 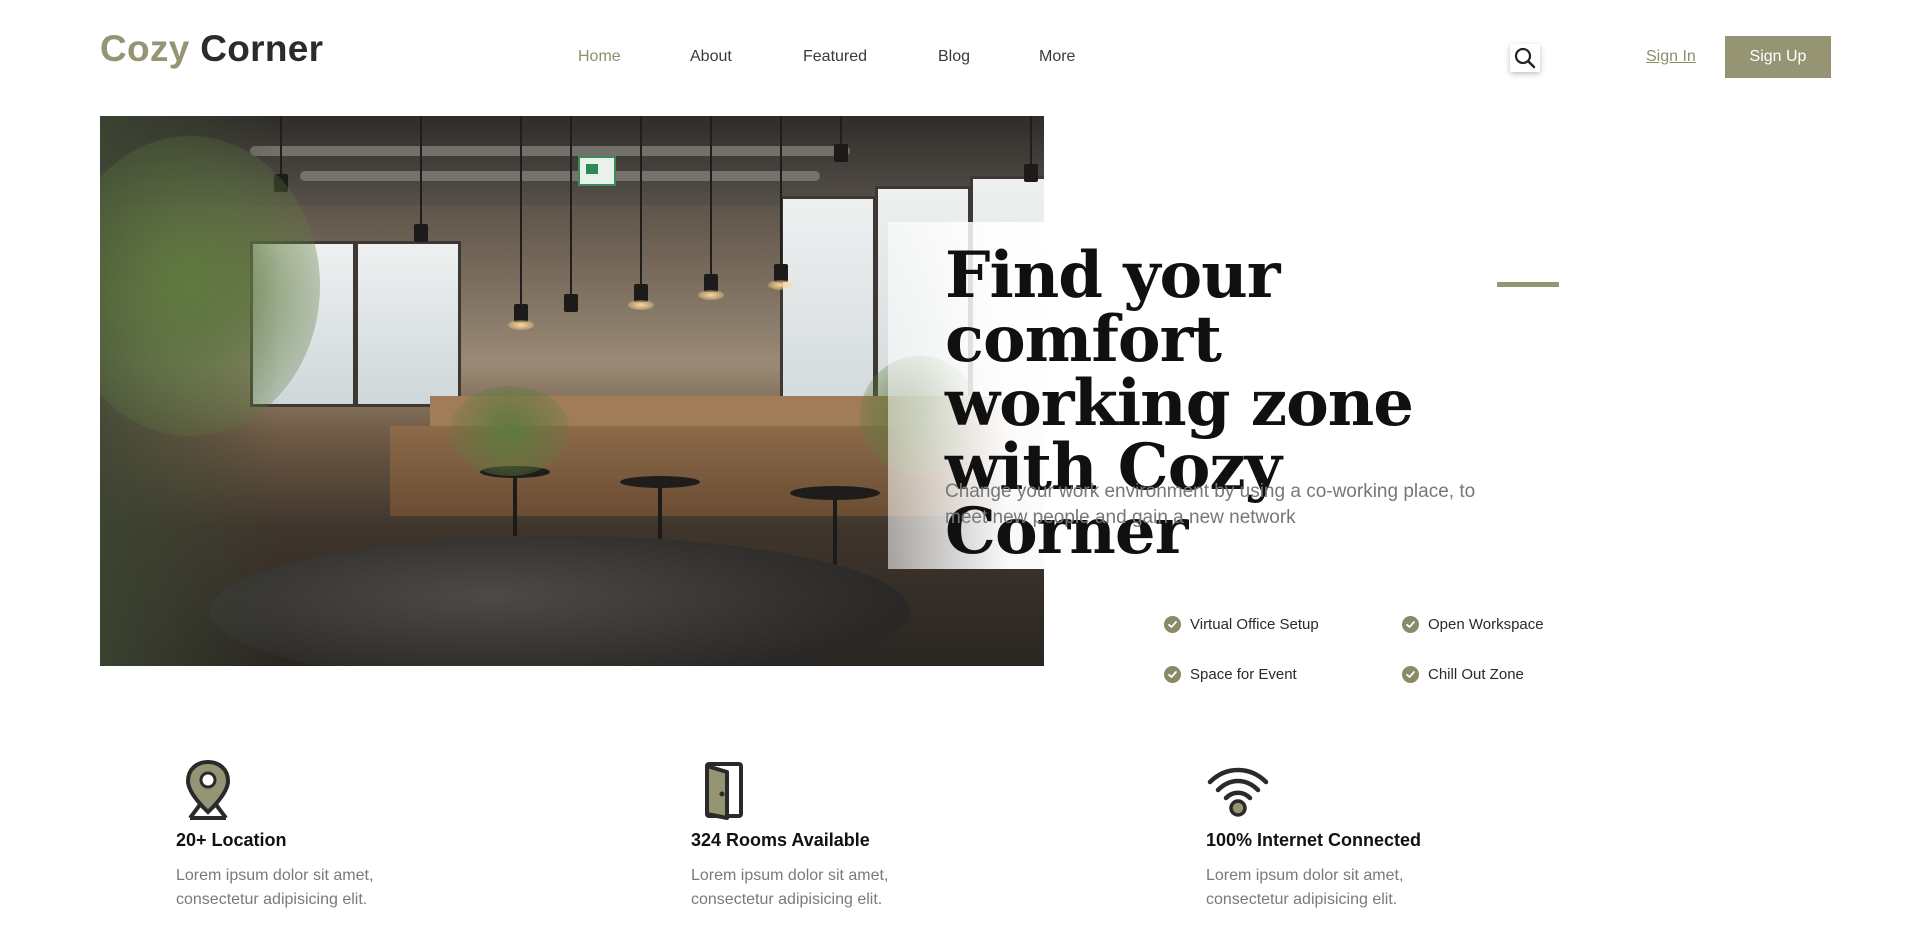 I want to click on stat-title: 100% Internet Connected, so click(x=1314, y=840).